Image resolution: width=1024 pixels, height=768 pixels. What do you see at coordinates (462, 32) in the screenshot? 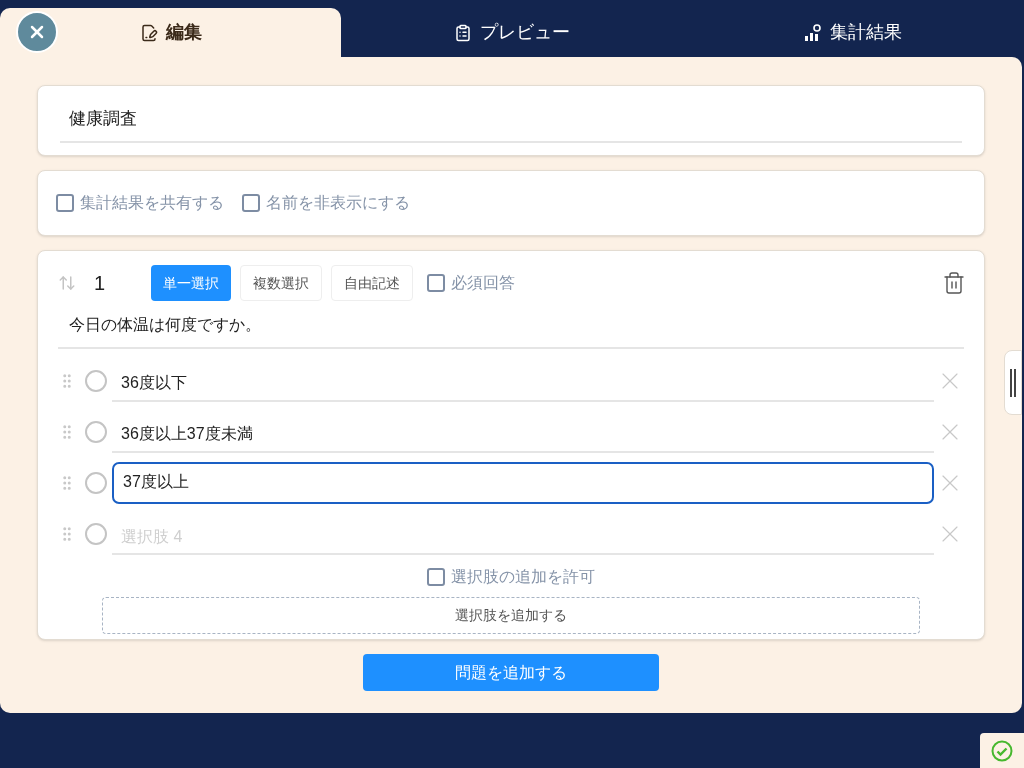
I see `clipboard-icon` at bounding box center [462, 32].